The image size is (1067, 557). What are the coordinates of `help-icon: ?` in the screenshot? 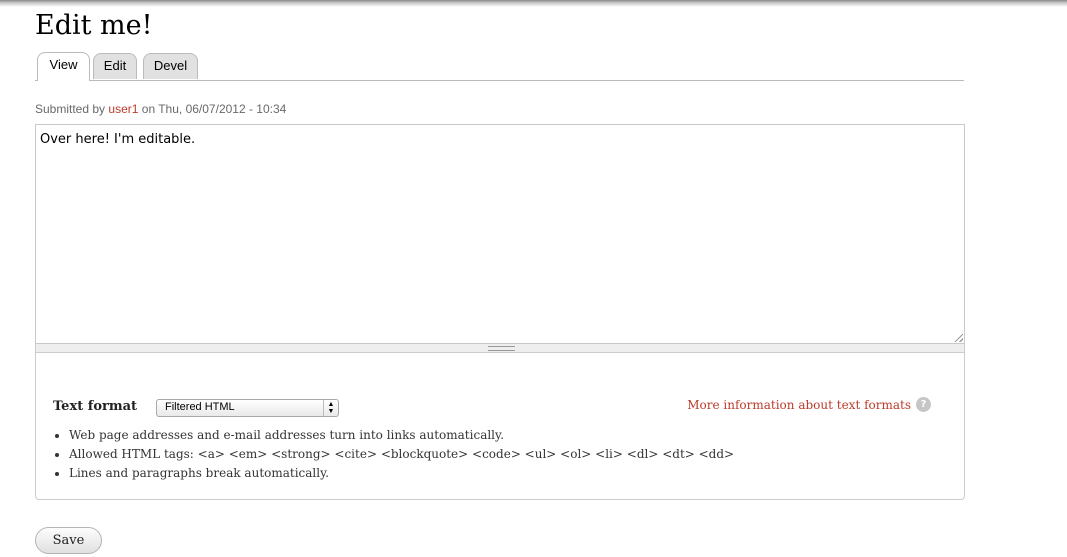 It's located at (923, 404).